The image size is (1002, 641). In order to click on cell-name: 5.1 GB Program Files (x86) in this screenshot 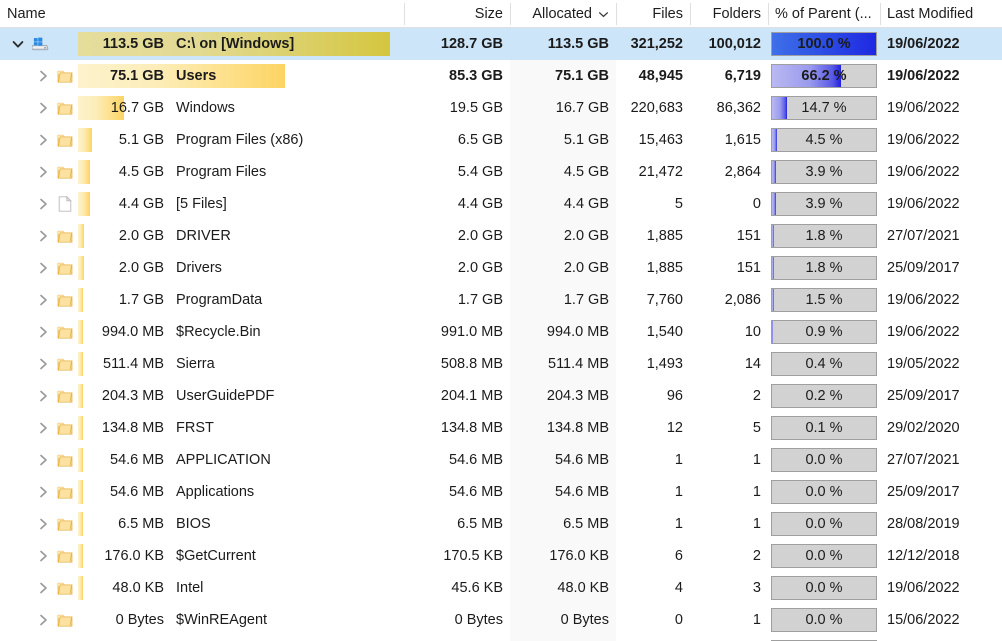, I will do `click(202, 140)`.